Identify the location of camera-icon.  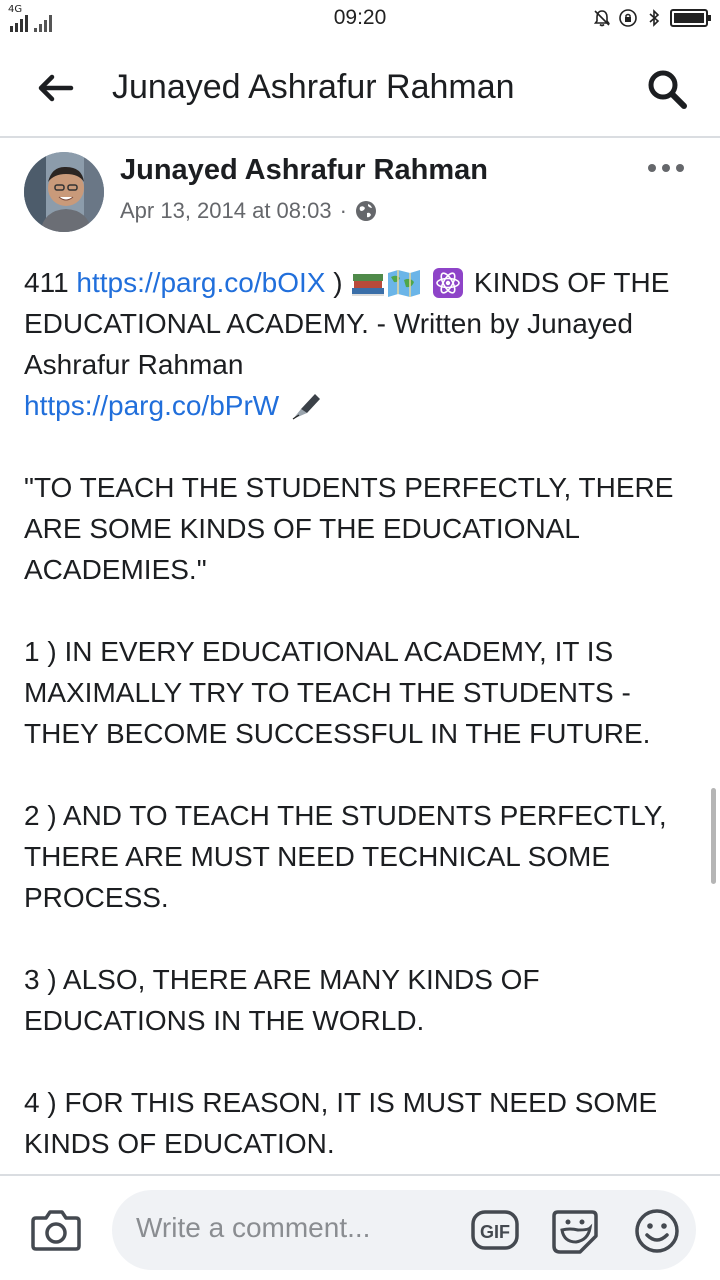
(56, 1230).